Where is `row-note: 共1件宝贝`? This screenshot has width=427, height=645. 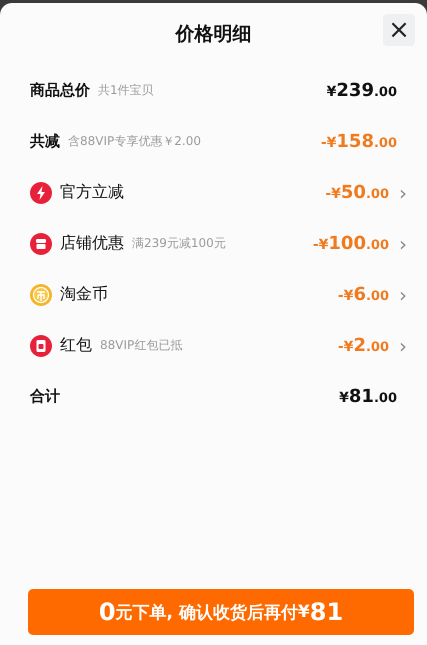 row-note: 共1件宝贝 is located at coordinates (126, 90).